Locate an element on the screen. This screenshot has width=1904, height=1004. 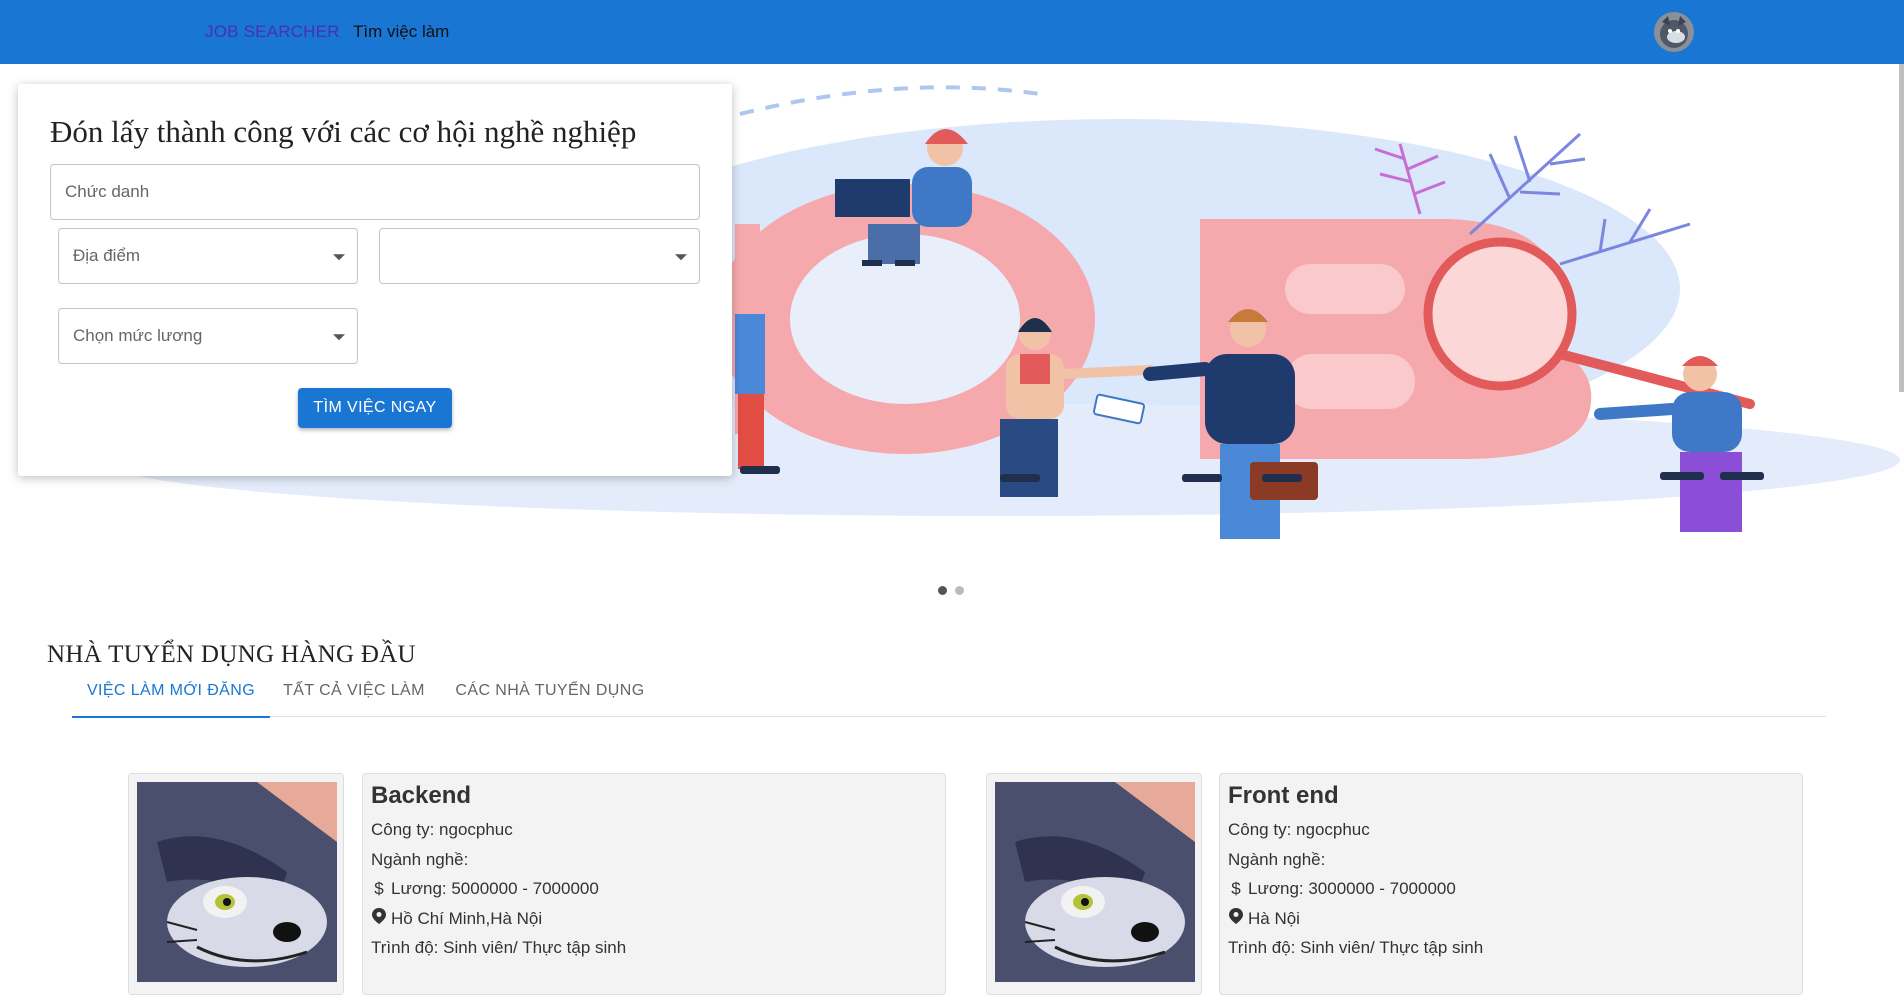
job-salary-row: $ Lương: 3000000 - 7000000 is located at coordinates (1342, 889).